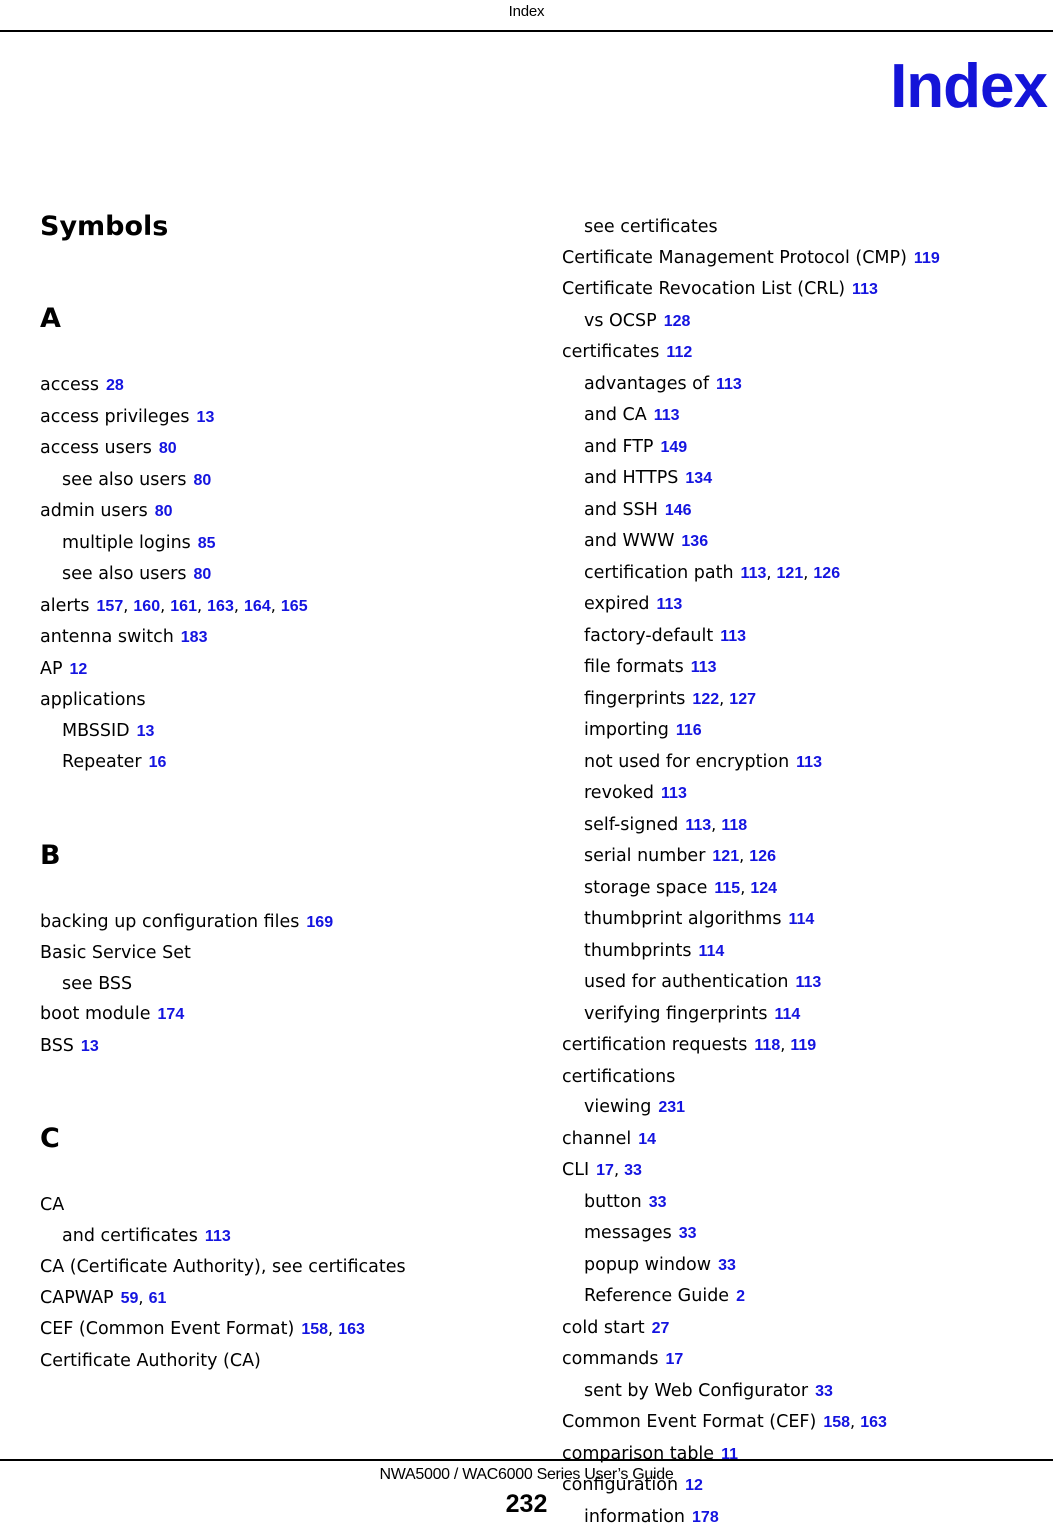 The image size is (1053, 1533). I want to click on page-reference: 85, so click(207, 543).